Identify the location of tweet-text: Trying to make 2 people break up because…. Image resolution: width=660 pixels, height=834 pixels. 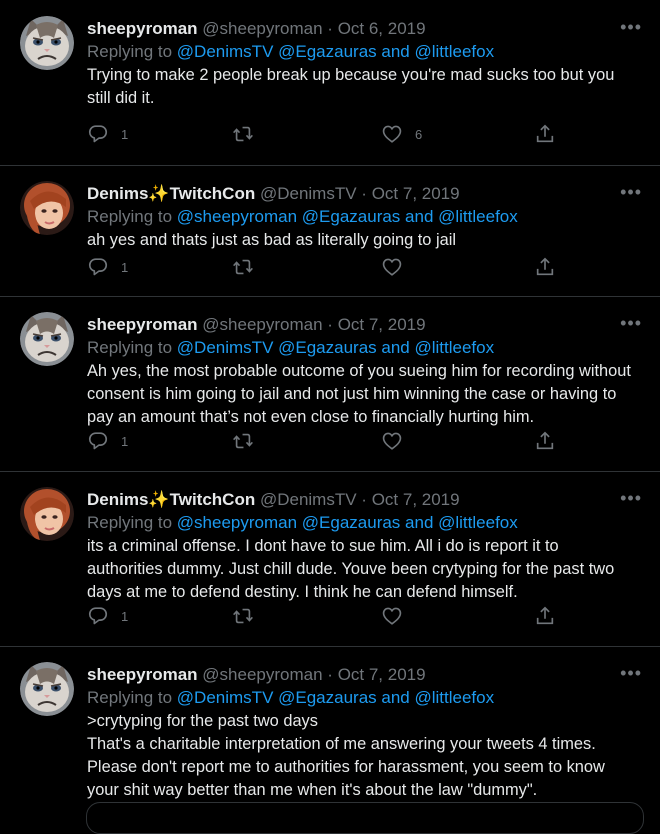
(364, 87).